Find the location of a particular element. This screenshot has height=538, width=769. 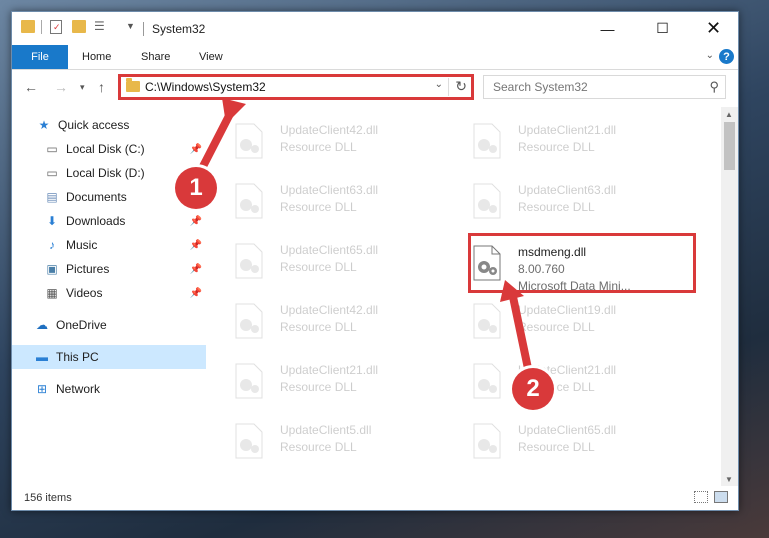

callout-badge-1: 1 is located at coordinates (196, 188).